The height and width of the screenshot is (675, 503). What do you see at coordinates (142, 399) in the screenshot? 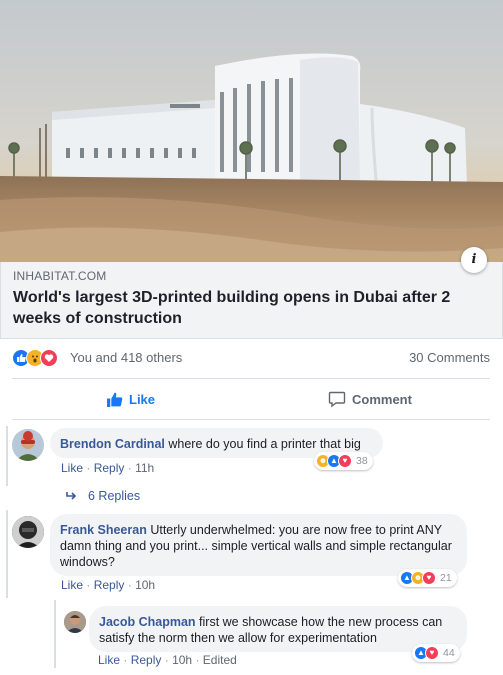
I see `like-label: Like` at bounding box center [142, 399].